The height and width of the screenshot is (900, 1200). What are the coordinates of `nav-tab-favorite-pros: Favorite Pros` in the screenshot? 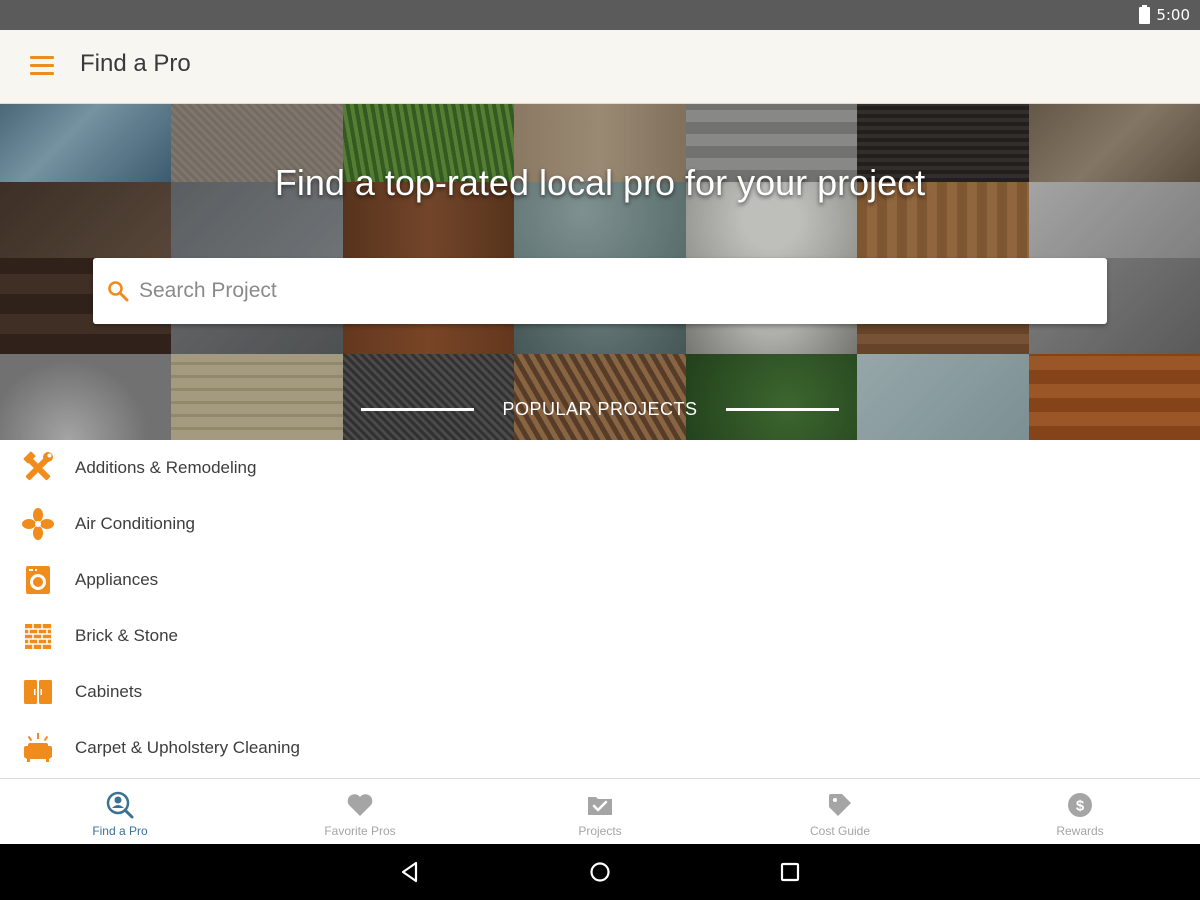 It's located at (360, 812).